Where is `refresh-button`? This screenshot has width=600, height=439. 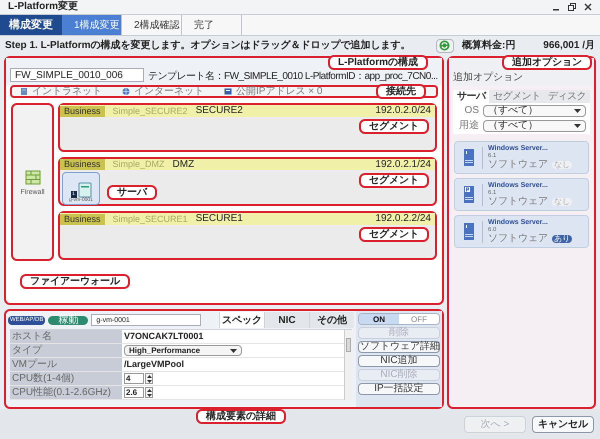 refresh-button is located at coordinates (445, 45).